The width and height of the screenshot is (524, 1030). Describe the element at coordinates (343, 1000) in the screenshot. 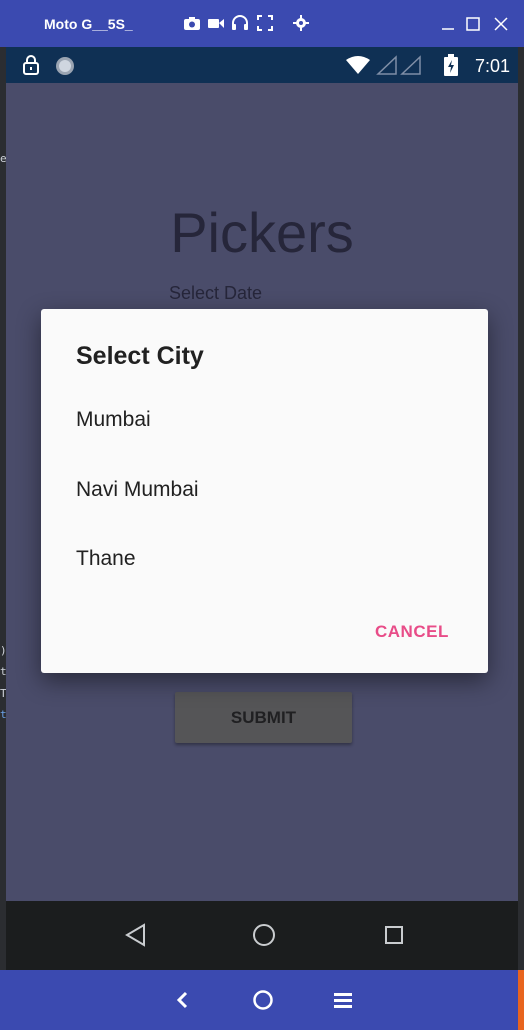

I see `emu-menu-icon` at that location.